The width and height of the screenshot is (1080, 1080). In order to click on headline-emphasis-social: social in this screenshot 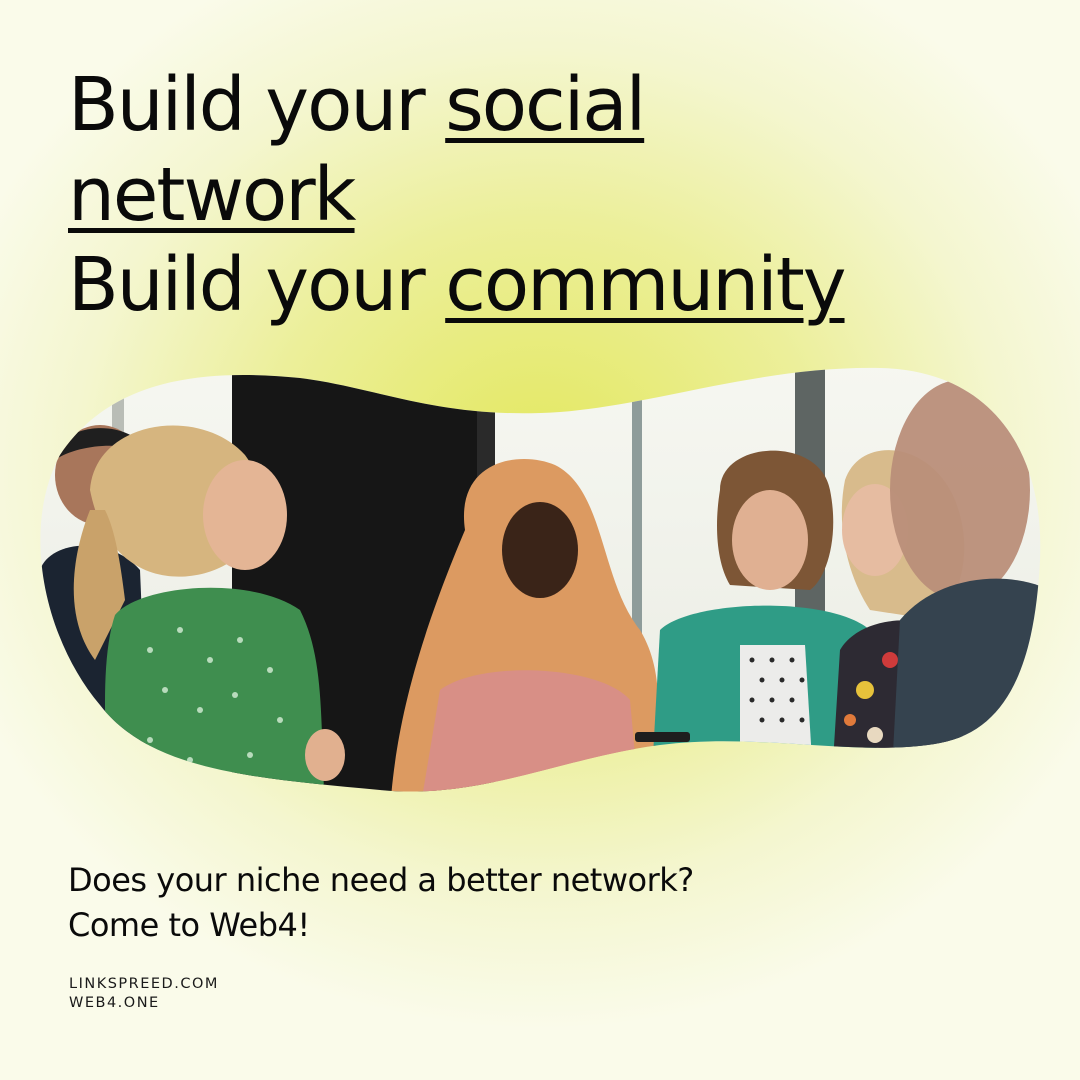, I will do `click(545, 105)`.